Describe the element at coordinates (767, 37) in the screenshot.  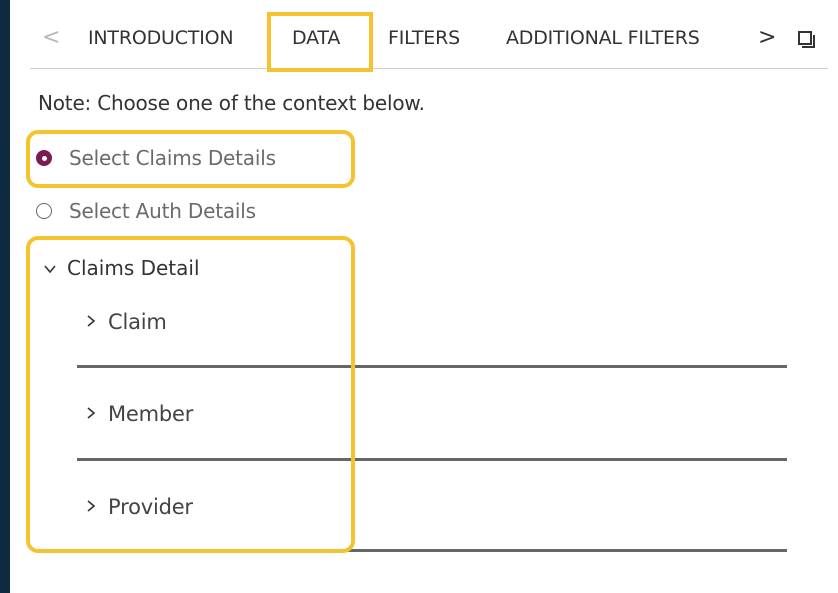
I see `tab-next-arrow: >` at that location.